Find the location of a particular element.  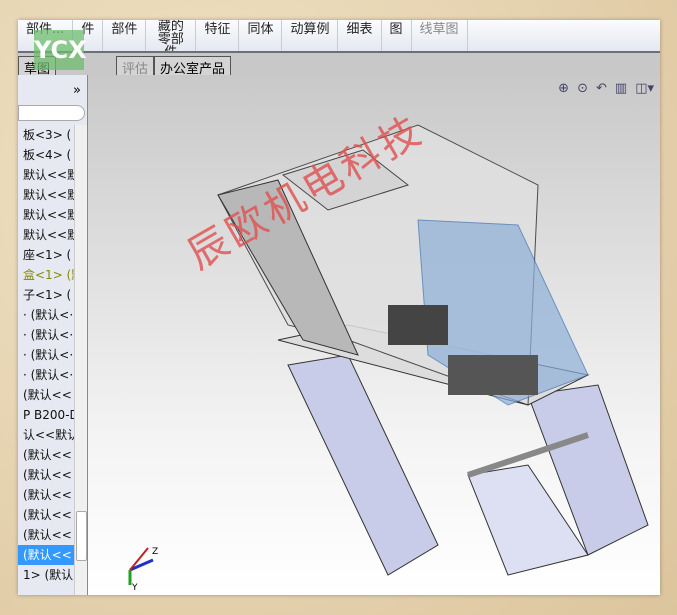

command-manager: 部件...件部件藏的零部件特征同体动算例细表图线草图 is located at coordinates (339, 36).